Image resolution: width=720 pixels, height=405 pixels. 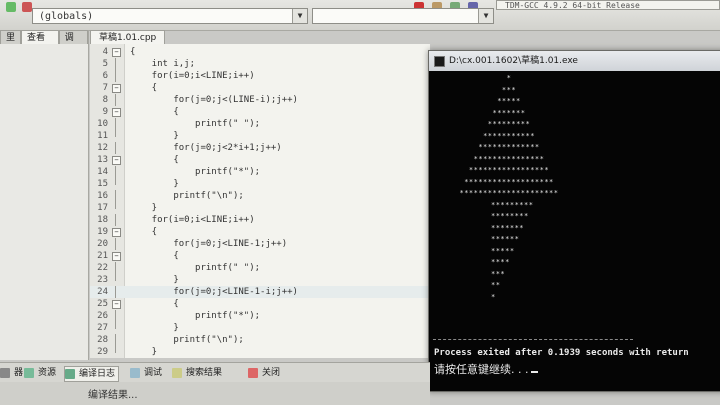 I want to click on console-prompt: 请按任意键继续. . ., so click(x=486, y=369).